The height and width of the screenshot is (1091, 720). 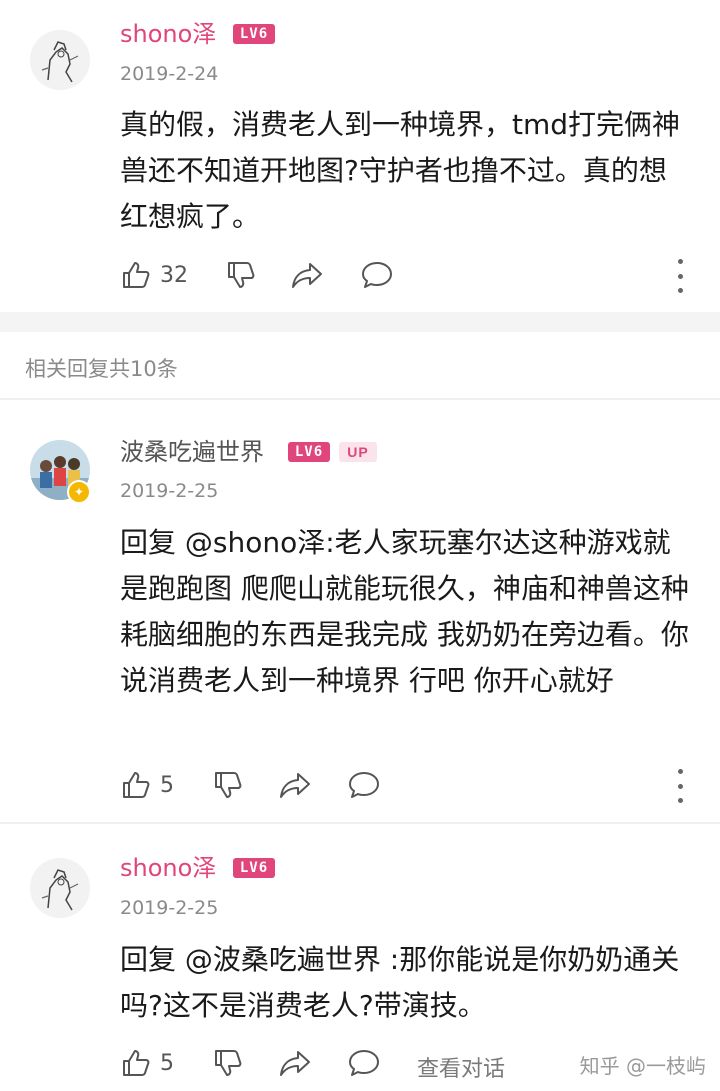 What do you see at coordinates (642, 1066) in the screenshot?
I see `watermark: 知乎 @一枝屿` at bounding box center [642, 1066].